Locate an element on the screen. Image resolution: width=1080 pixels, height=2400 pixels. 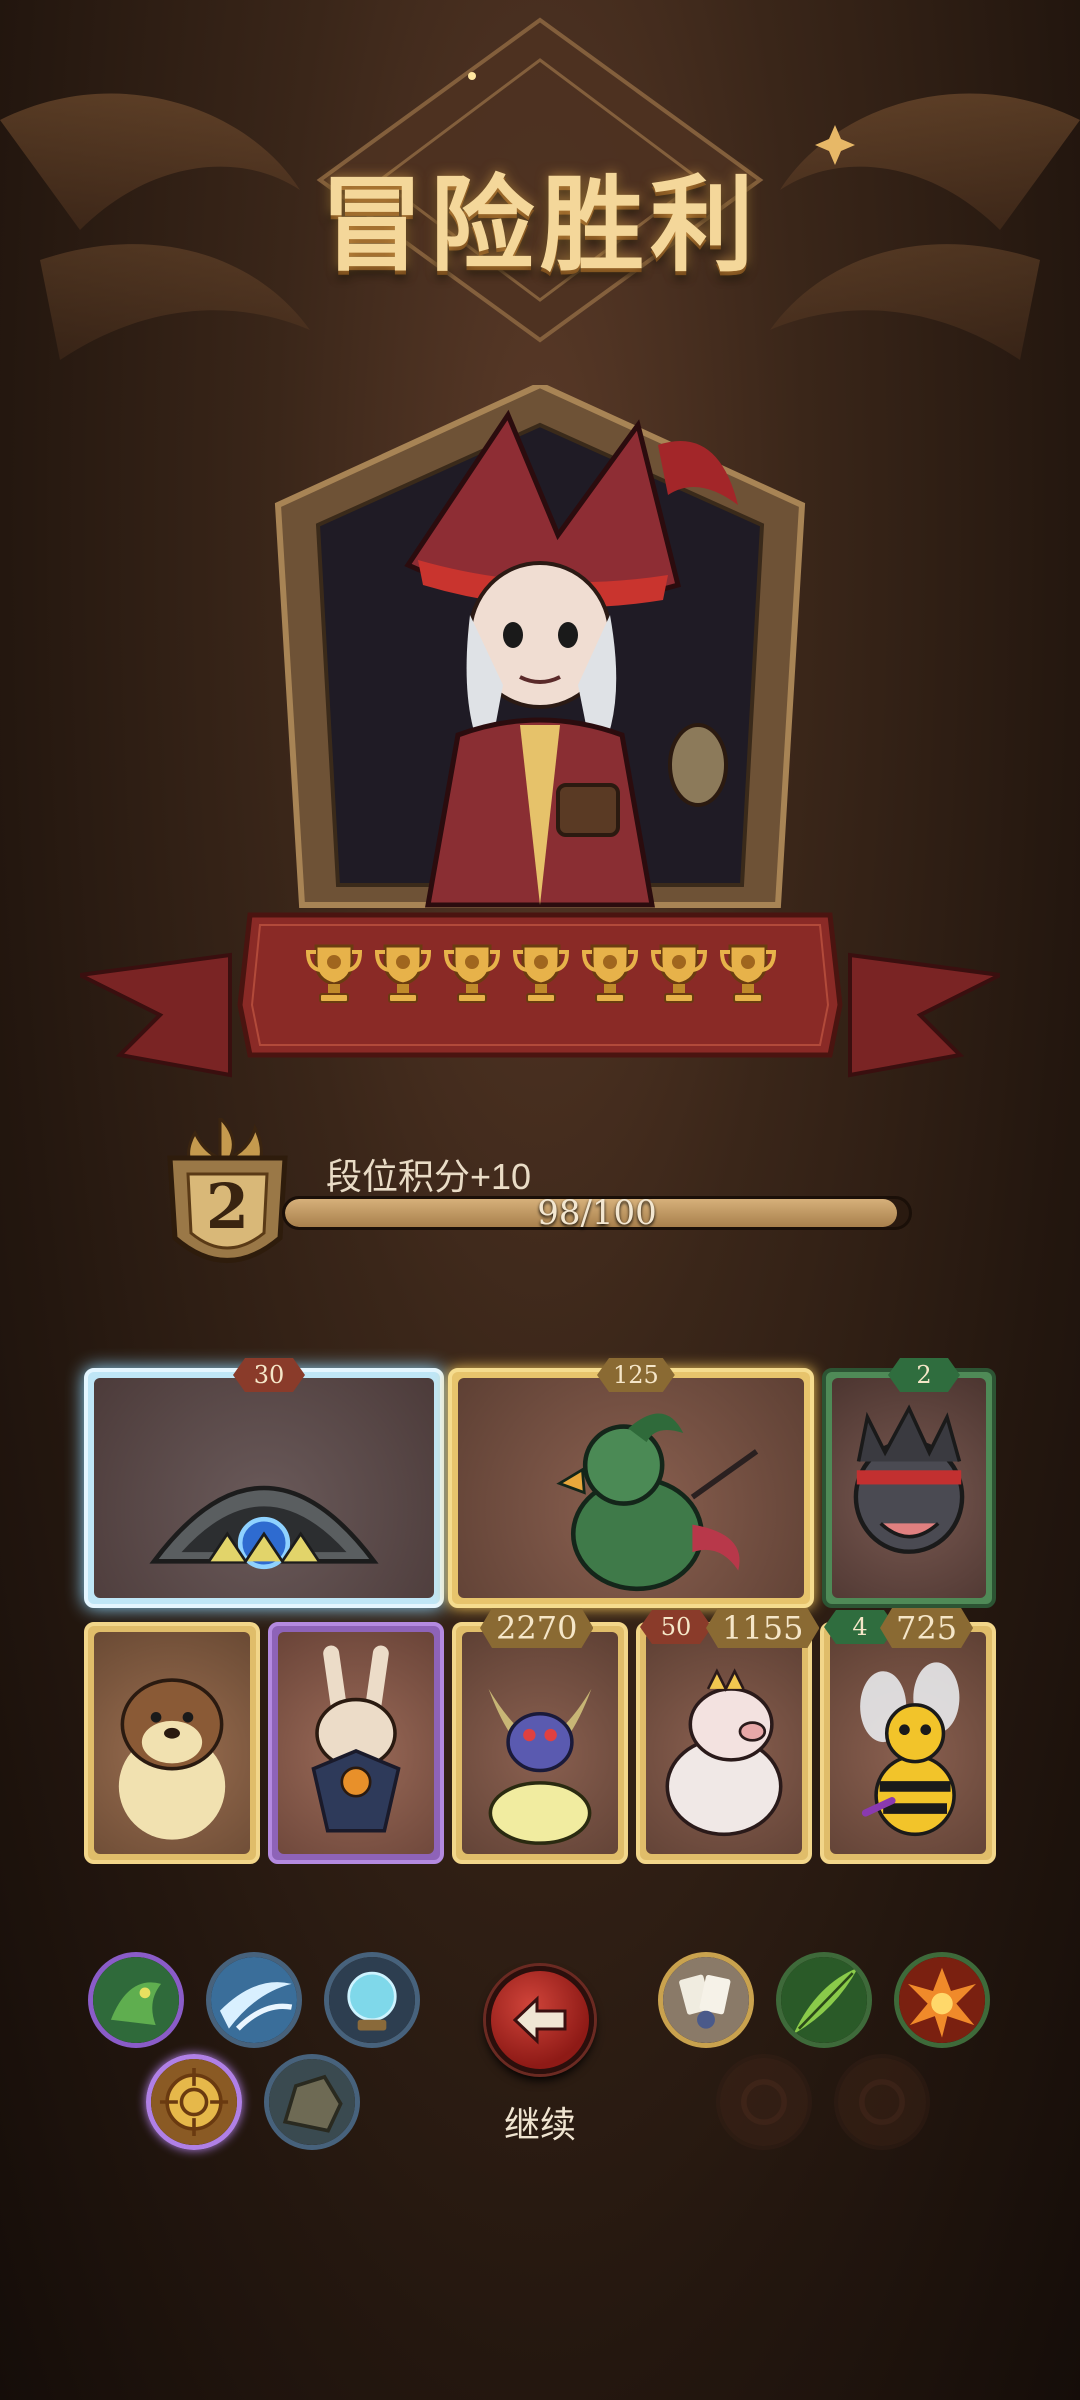
scarecrow-rabbit-art is located at coordinates (356, 1739).